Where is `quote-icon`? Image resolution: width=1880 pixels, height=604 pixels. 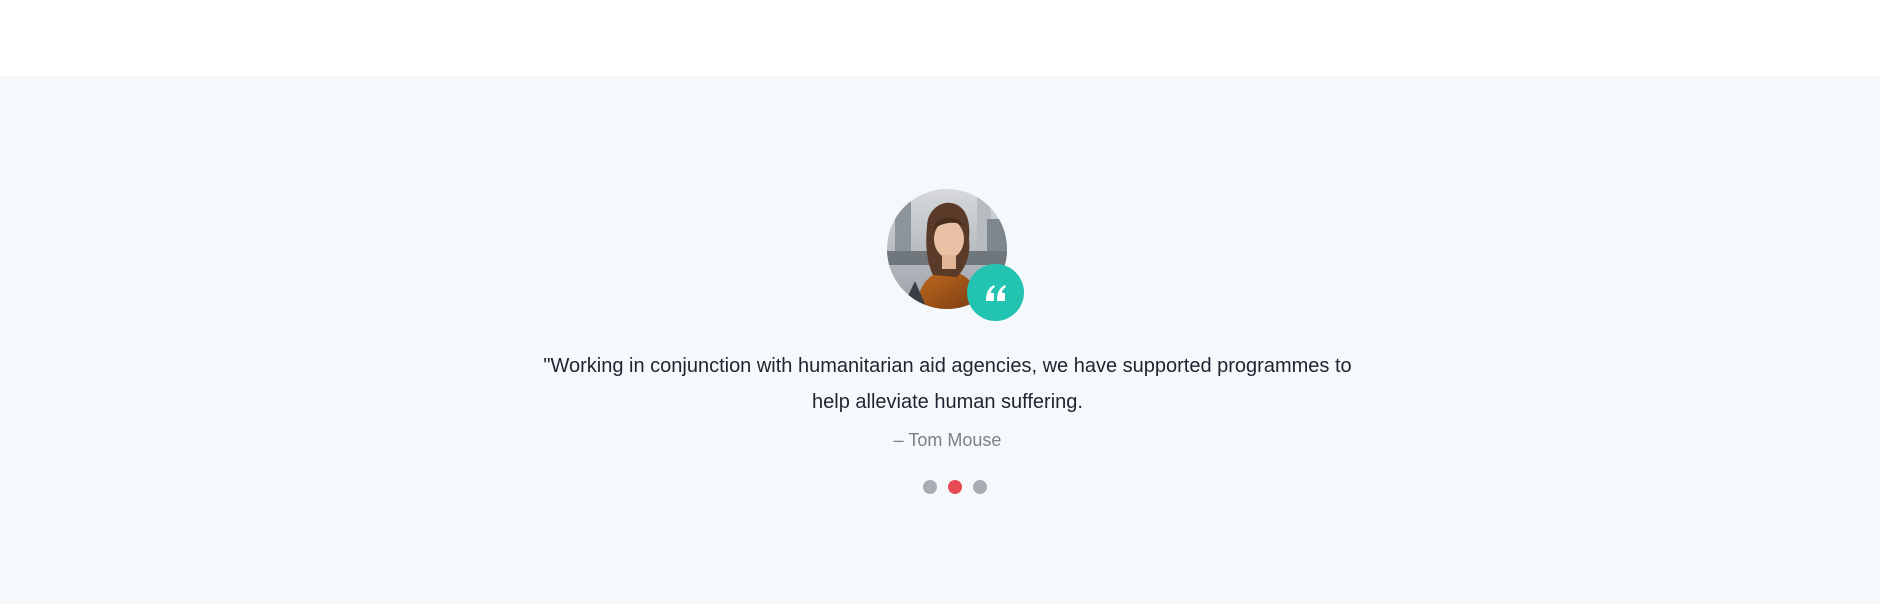
quote-icon is located at coordinates (995, 292).